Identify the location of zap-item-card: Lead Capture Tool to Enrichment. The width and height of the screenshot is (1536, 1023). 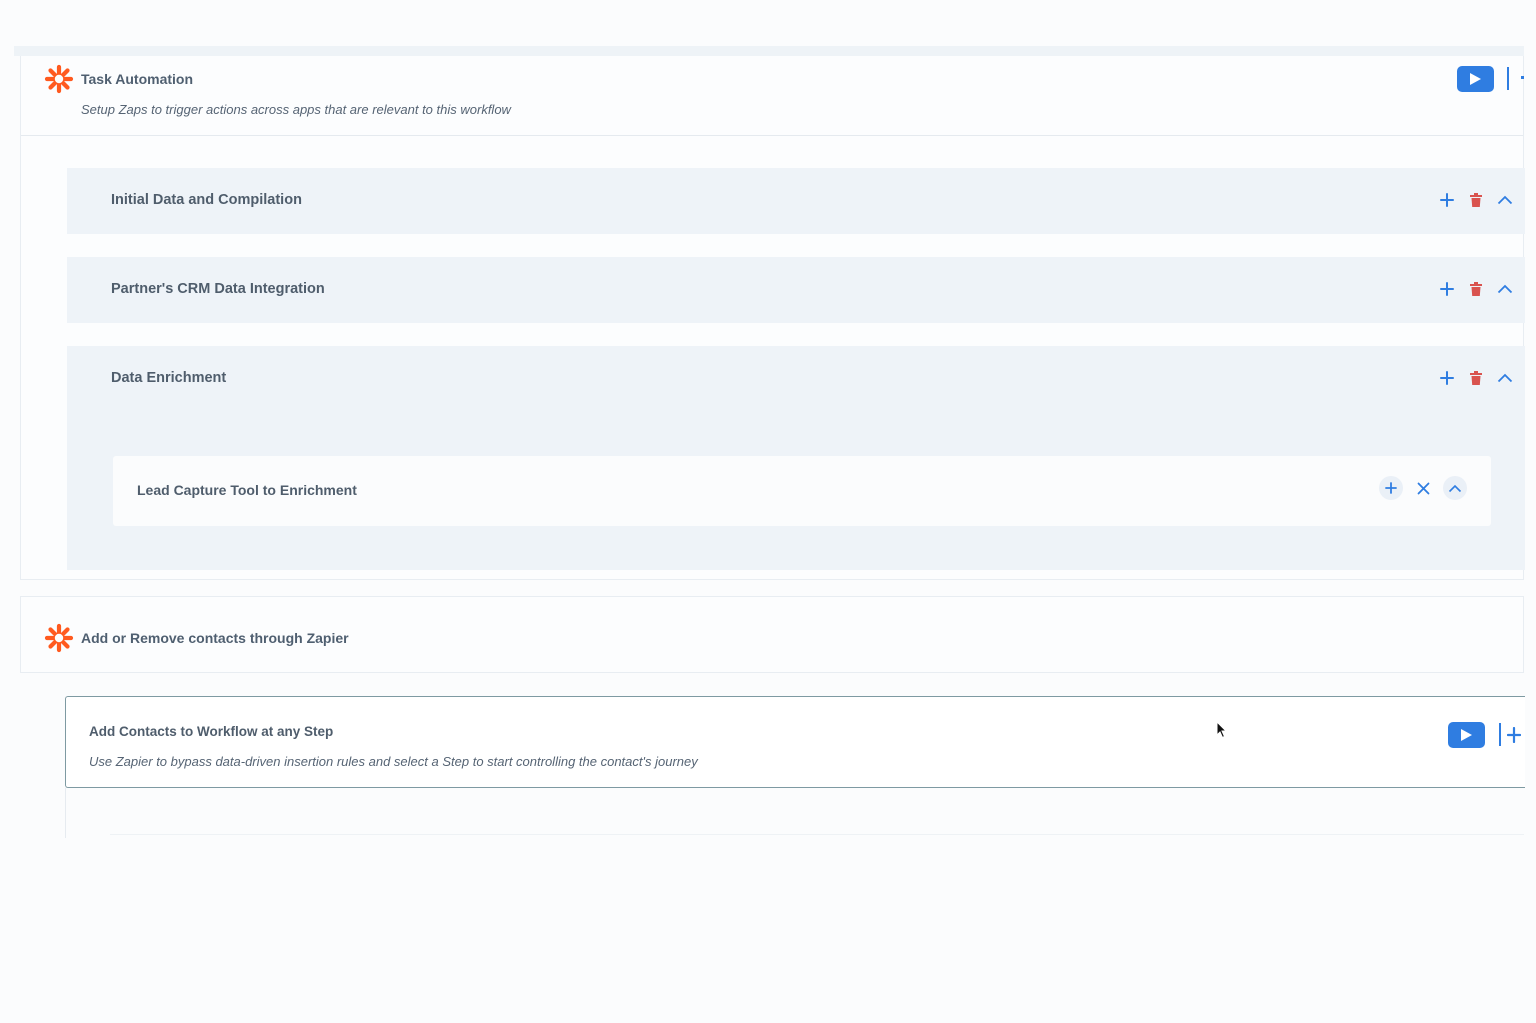
(802, 491).